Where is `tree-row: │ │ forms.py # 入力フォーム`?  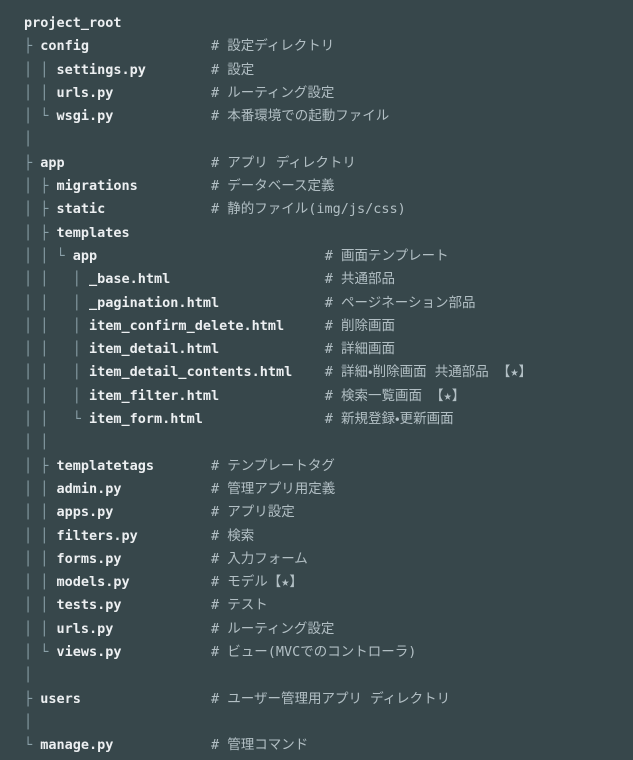 tree-row: │ │ forms.py # 入力フォーム is located at coordinates (328, 559).